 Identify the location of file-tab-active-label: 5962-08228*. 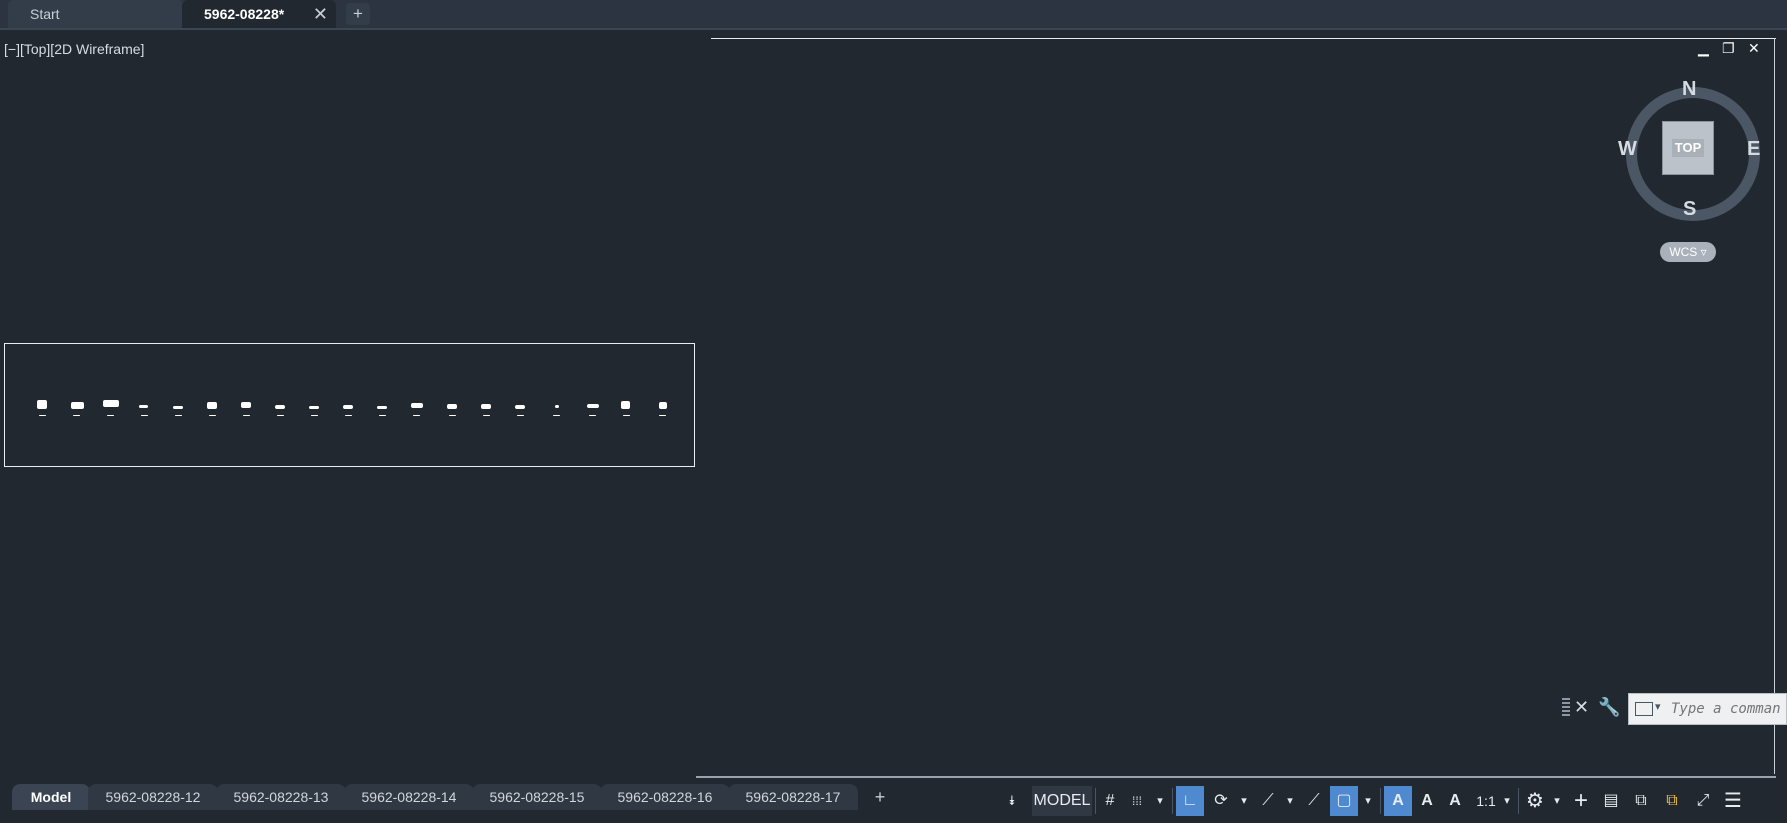
(244, 14).